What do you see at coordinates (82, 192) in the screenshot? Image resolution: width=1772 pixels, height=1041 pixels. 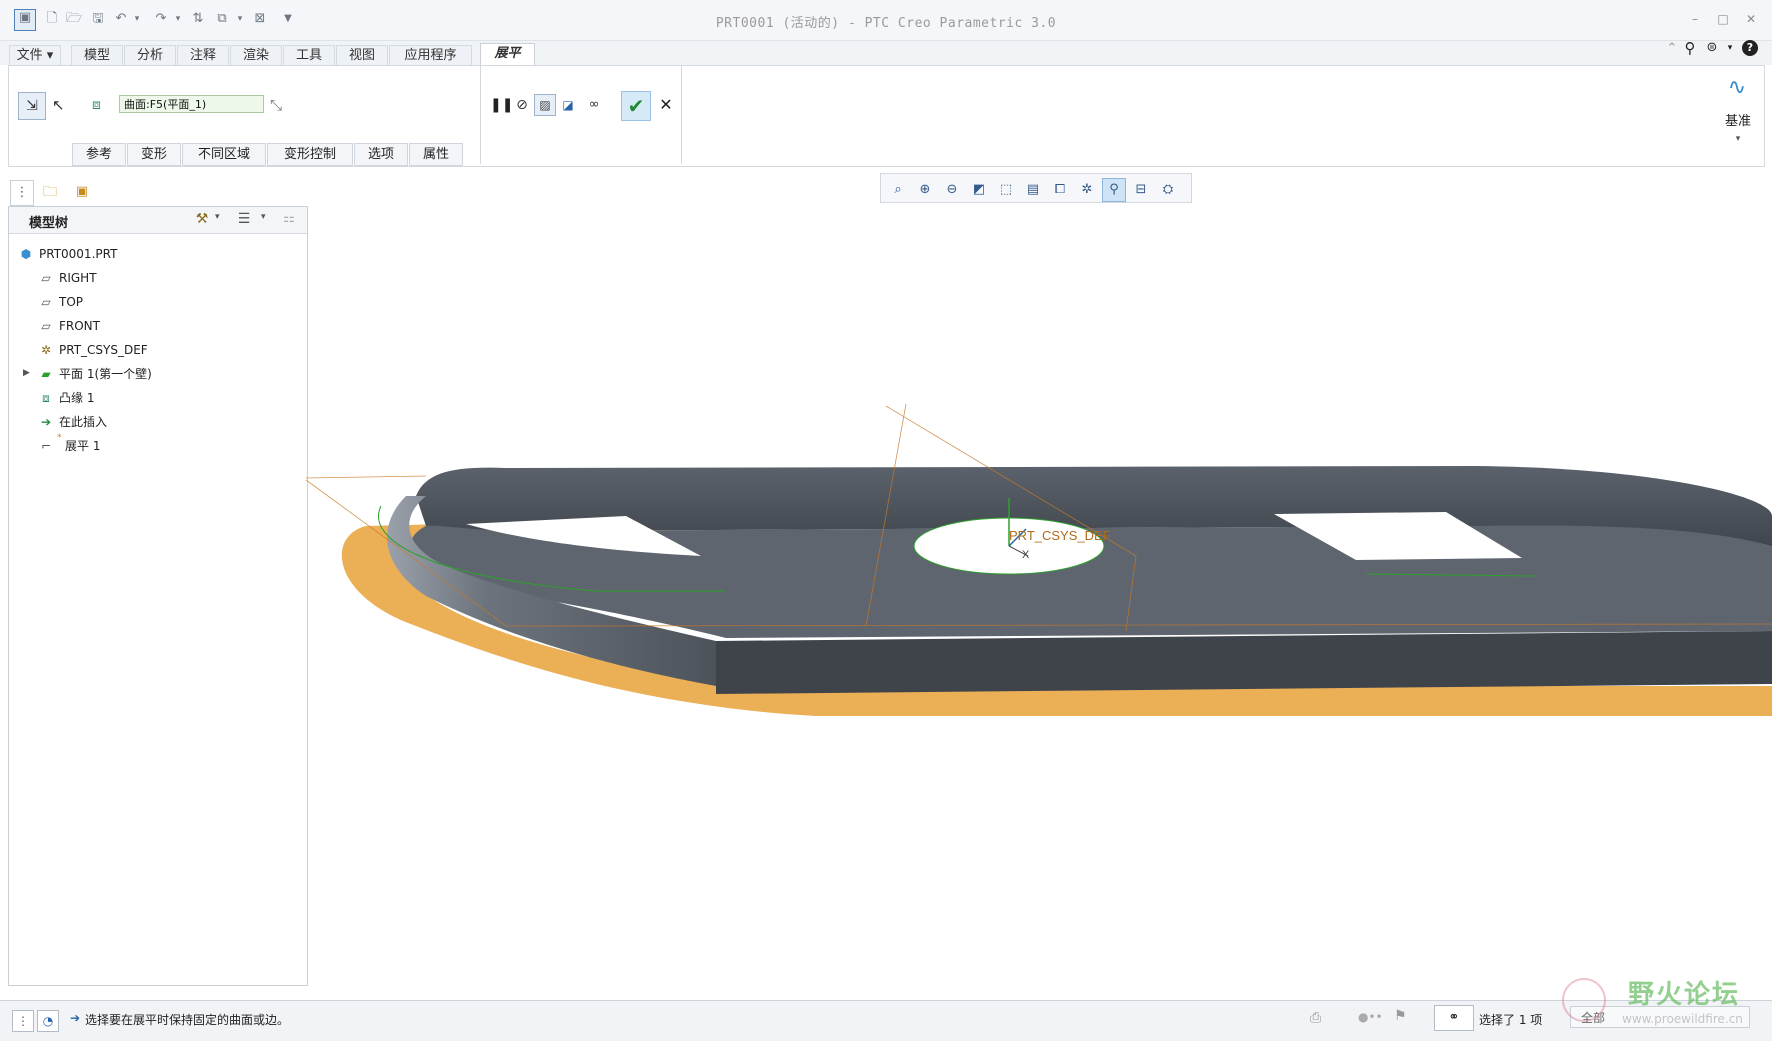 I see `favorites-icon: ▣` at bounding box center [82, 192].